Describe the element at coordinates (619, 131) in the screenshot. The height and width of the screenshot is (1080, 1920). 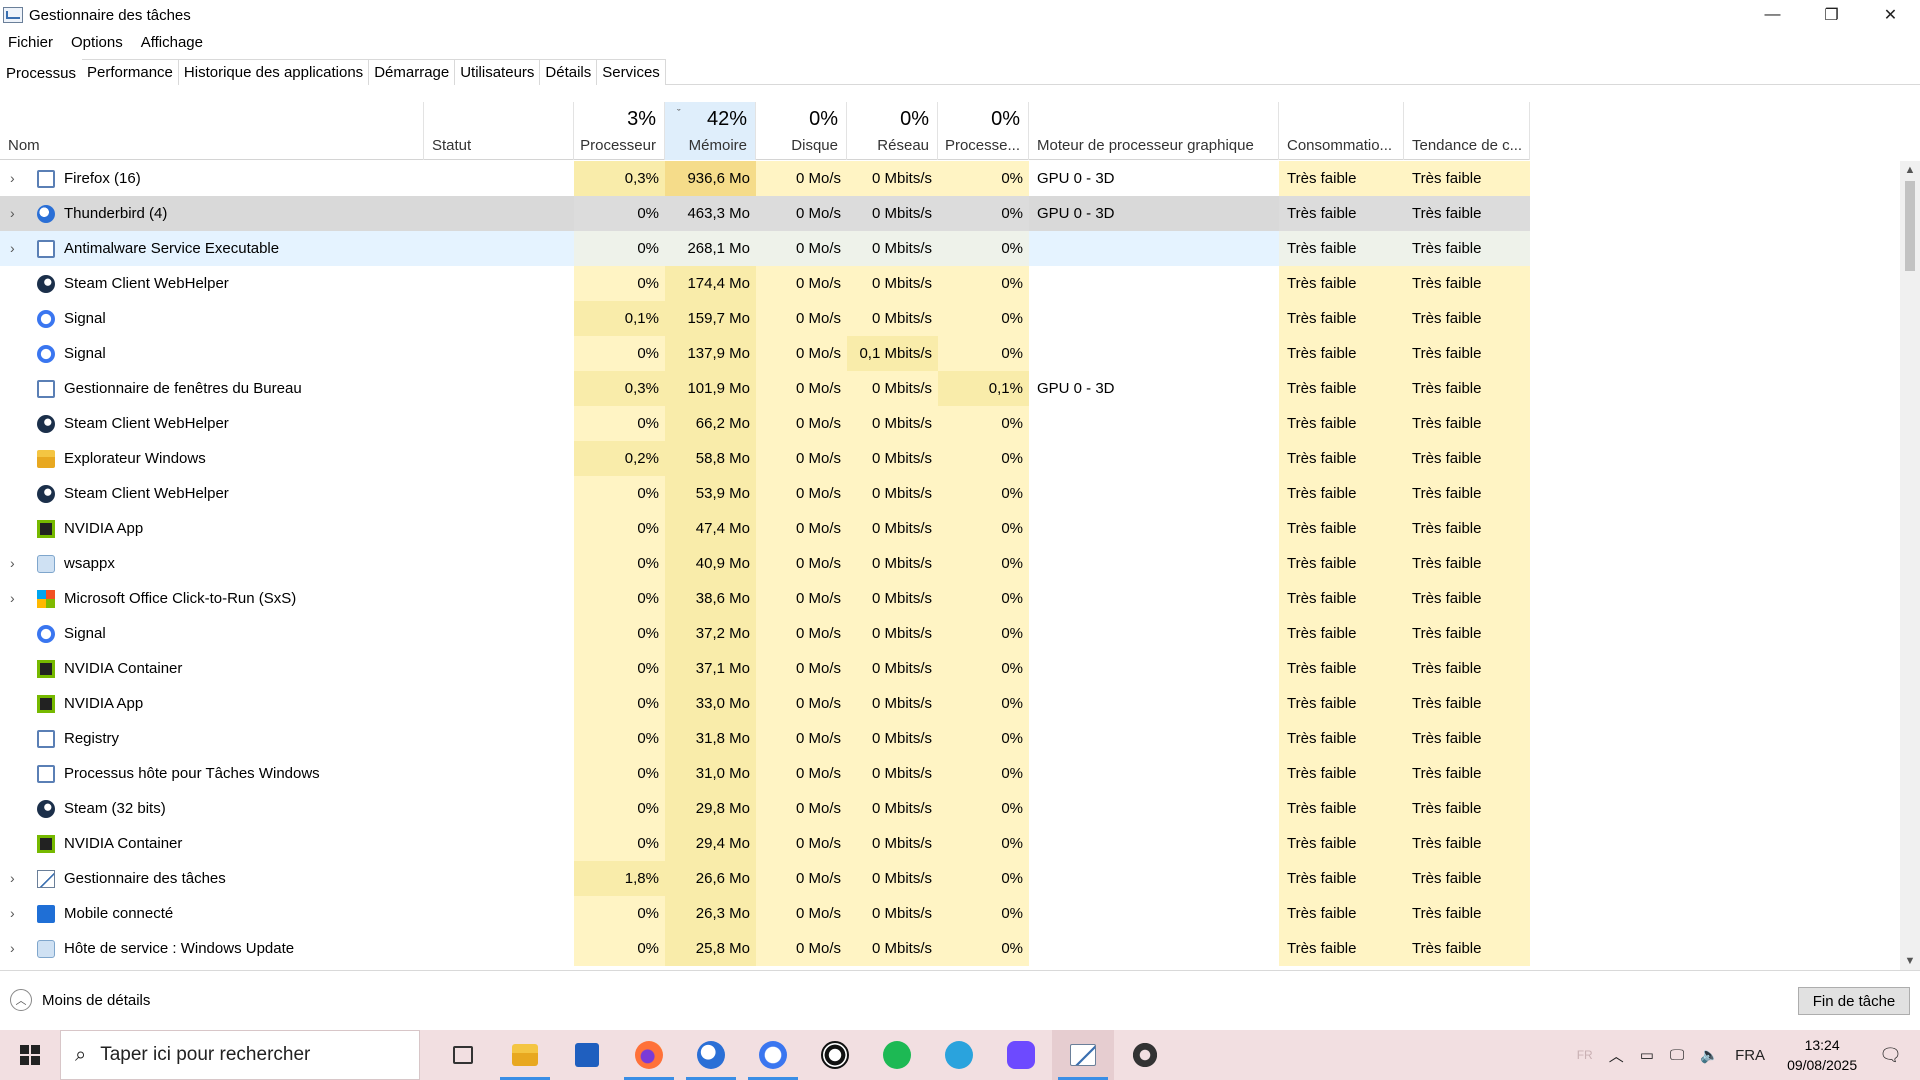
I see `column-header-cpu: 3% Processeur` at that location.